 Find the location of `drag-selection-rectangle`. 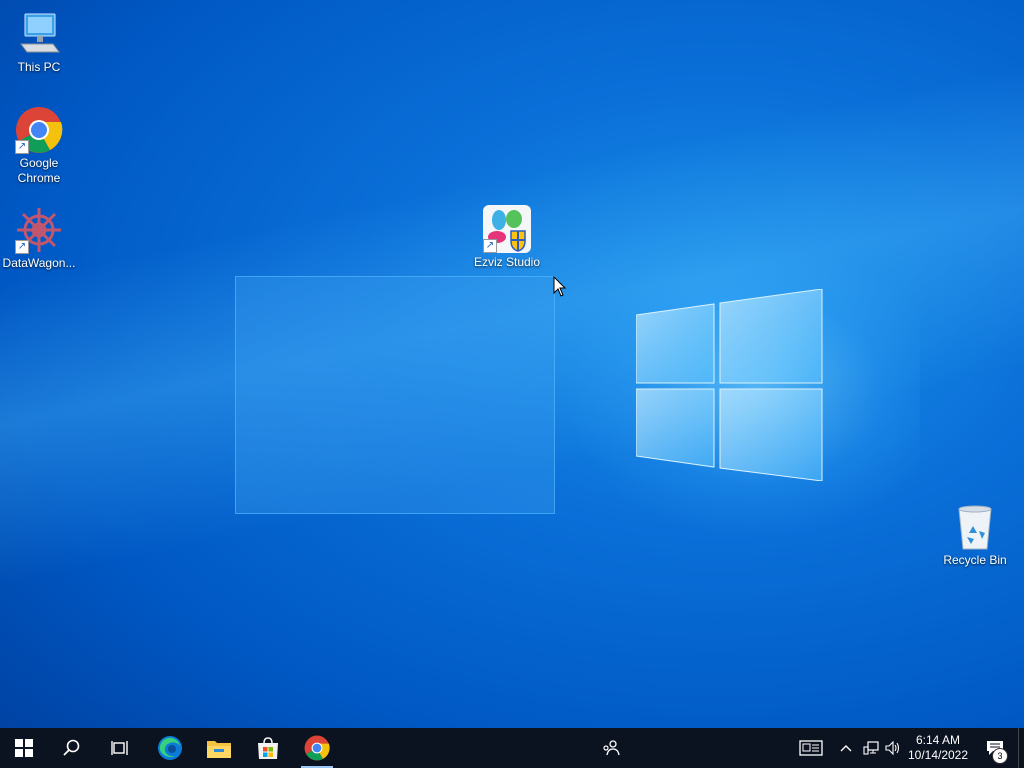

drag-selection-rectangle is located at coordinates (395, 395).